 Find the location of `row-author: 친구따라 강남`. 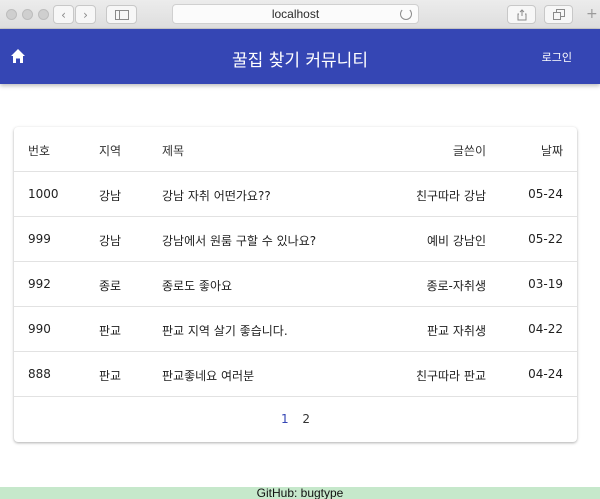

row-author: 친구따라 강남 is located at coordinates (450, 196).